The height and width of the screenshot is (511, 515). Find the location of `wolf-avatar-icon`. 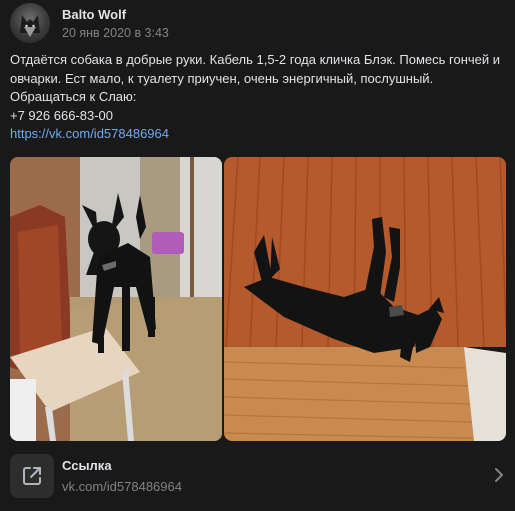

wolf-avatar-icon is located at coordinates (30, 26).